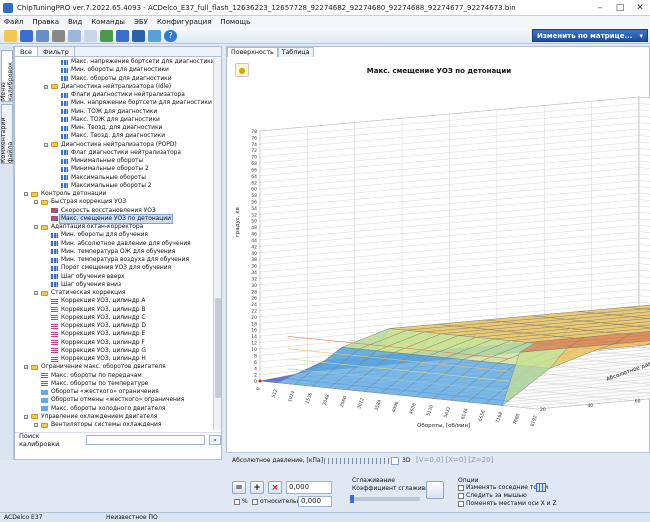 The width and height of the screenshot is (650, 522). I want to click on tree-item: Коррекция УОЗ, цилиндр B, so click(114, 310).